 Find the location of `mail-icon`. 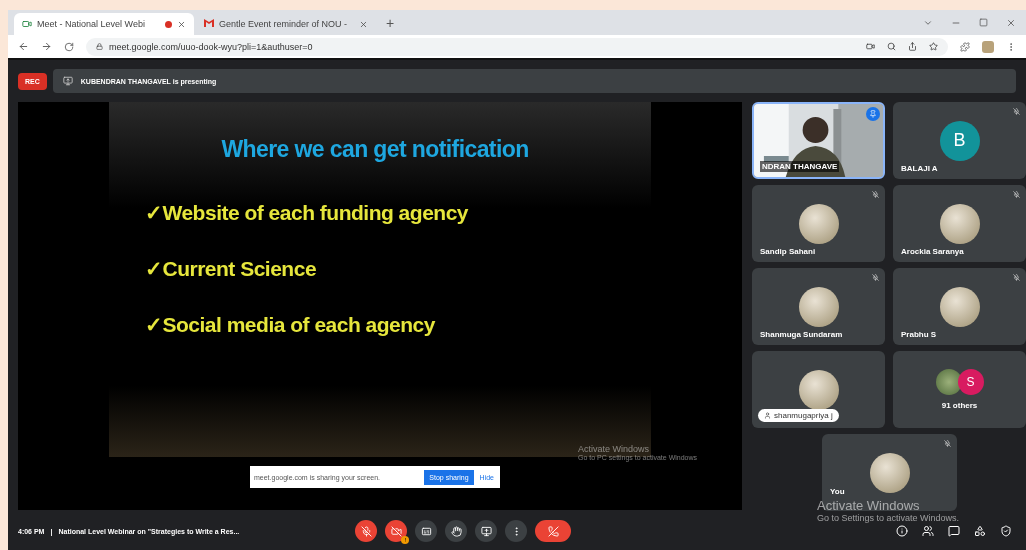

mail-icon is located at coordinates (209, 24).